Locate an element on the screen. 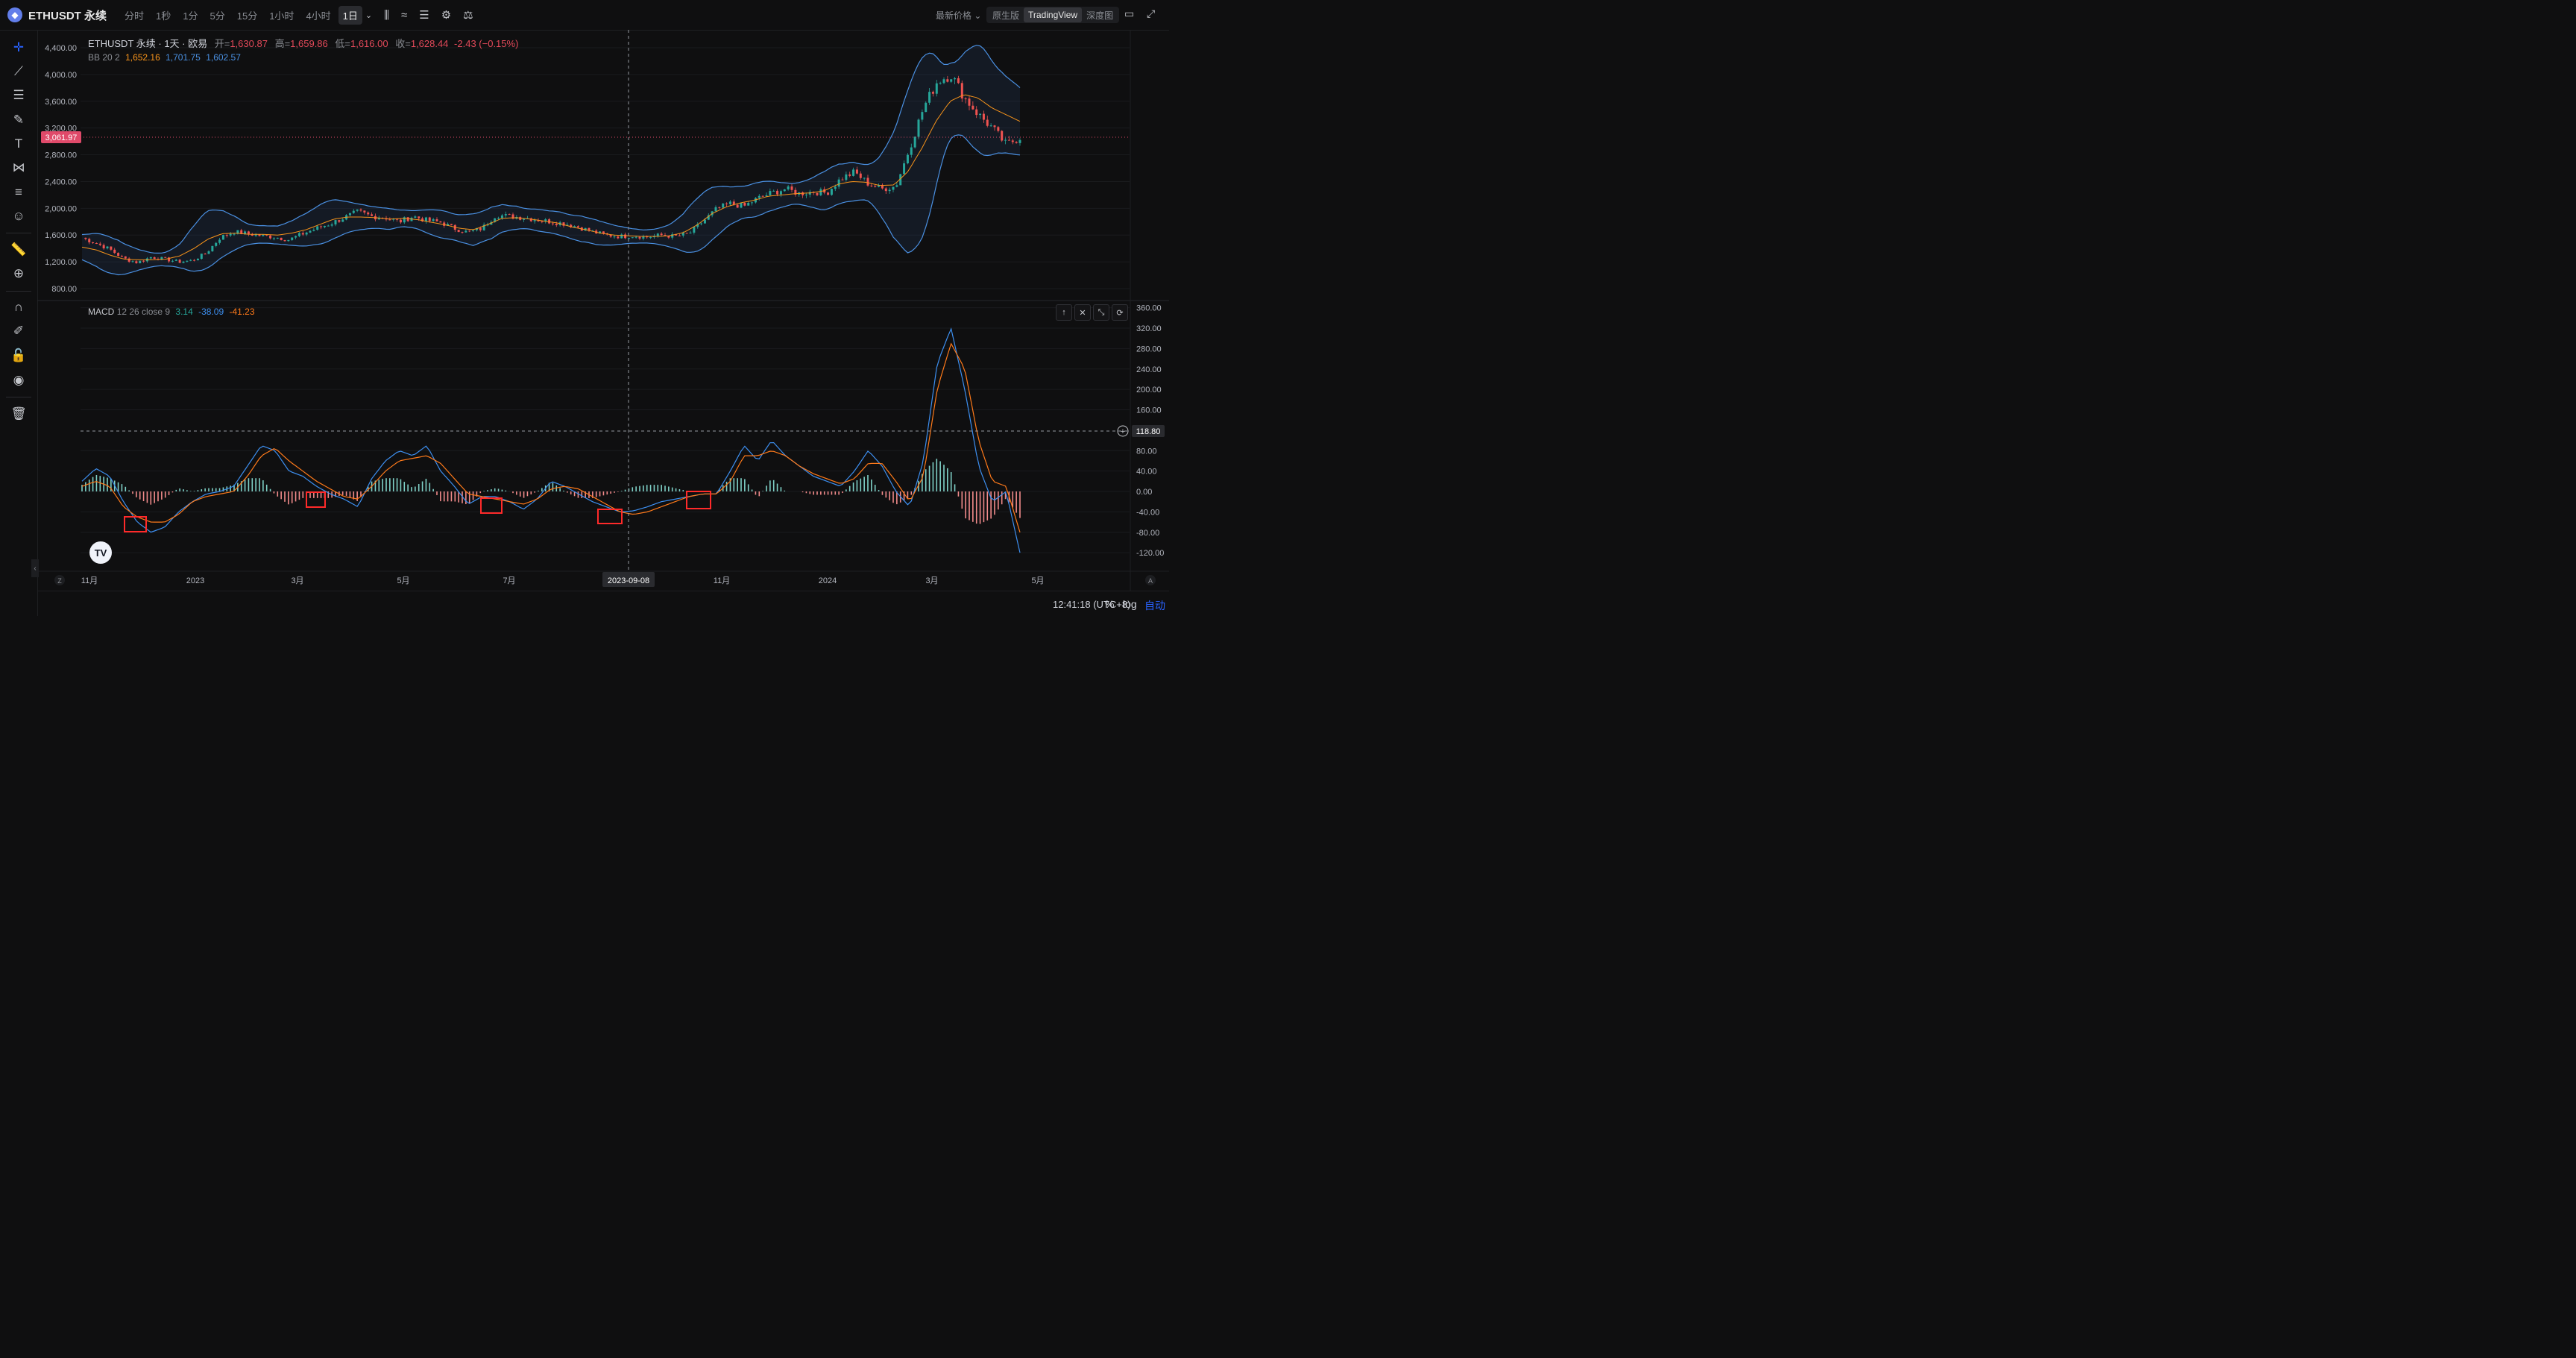 Image resolution: width=2576 pixels, height=1358 pixels. clock-label: 12:41:18 (UTC+8) is located at coordinates (1091, 604).